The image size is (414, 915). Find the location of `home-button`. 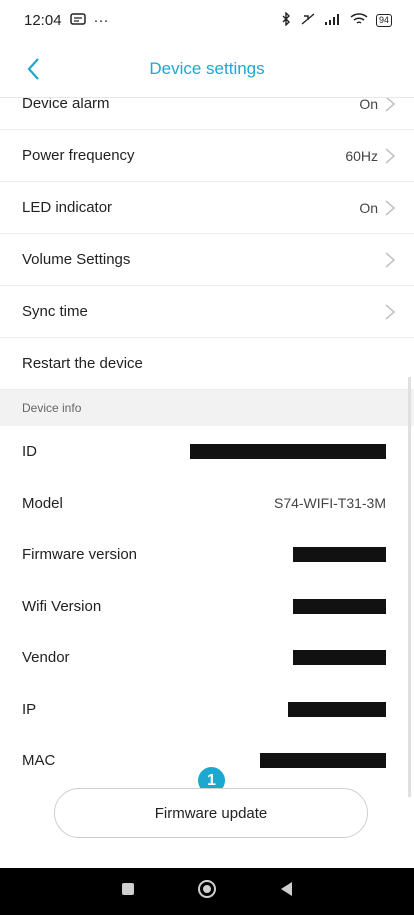

home-button is located at coordinates (207, 891).